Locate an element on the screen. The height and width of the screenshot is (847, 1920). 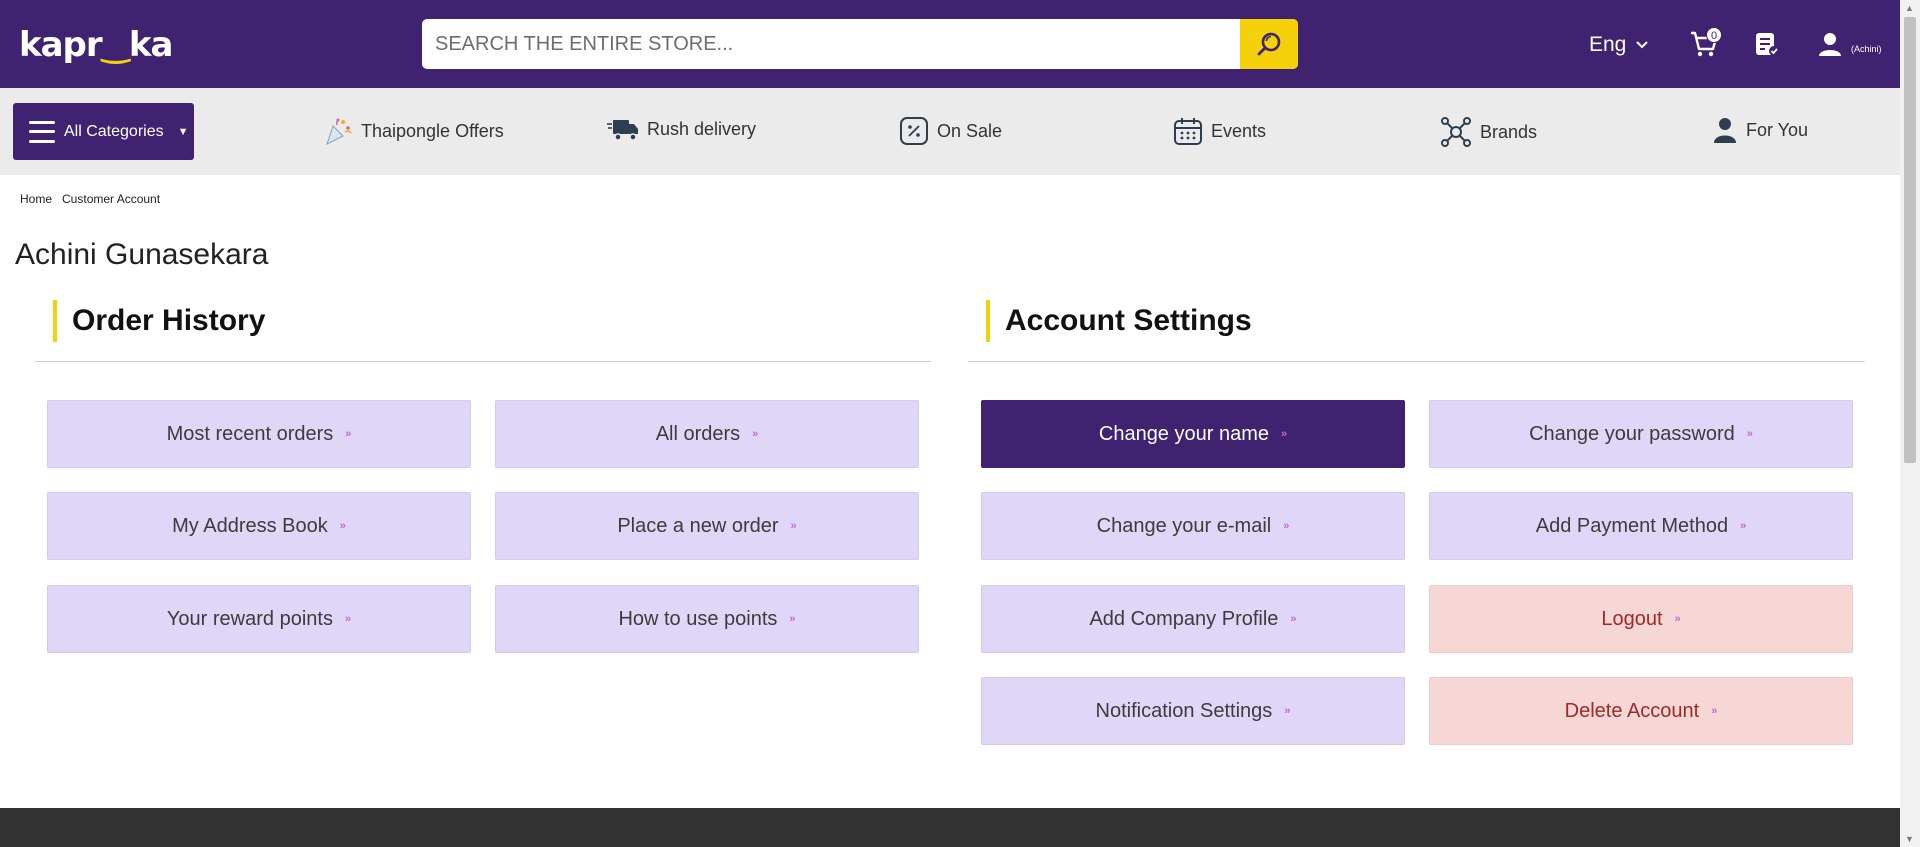
all-orders-button: All orders » is located at coordinates (707, 434).